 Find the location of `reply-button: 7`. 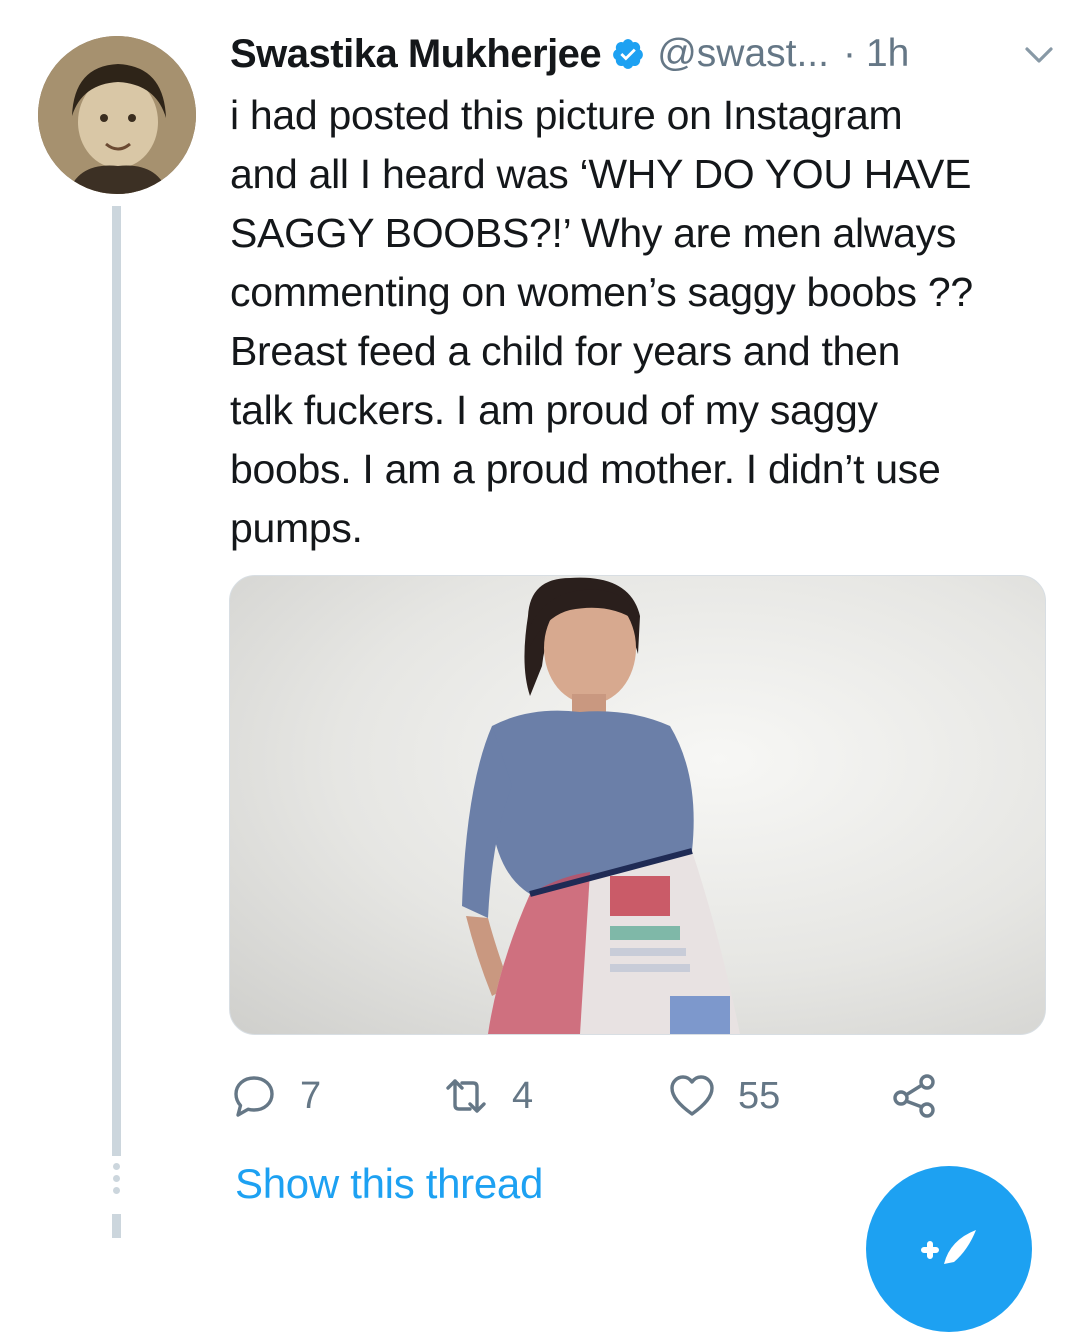

reply-button: 7 is located at coordinates (275, 1096).